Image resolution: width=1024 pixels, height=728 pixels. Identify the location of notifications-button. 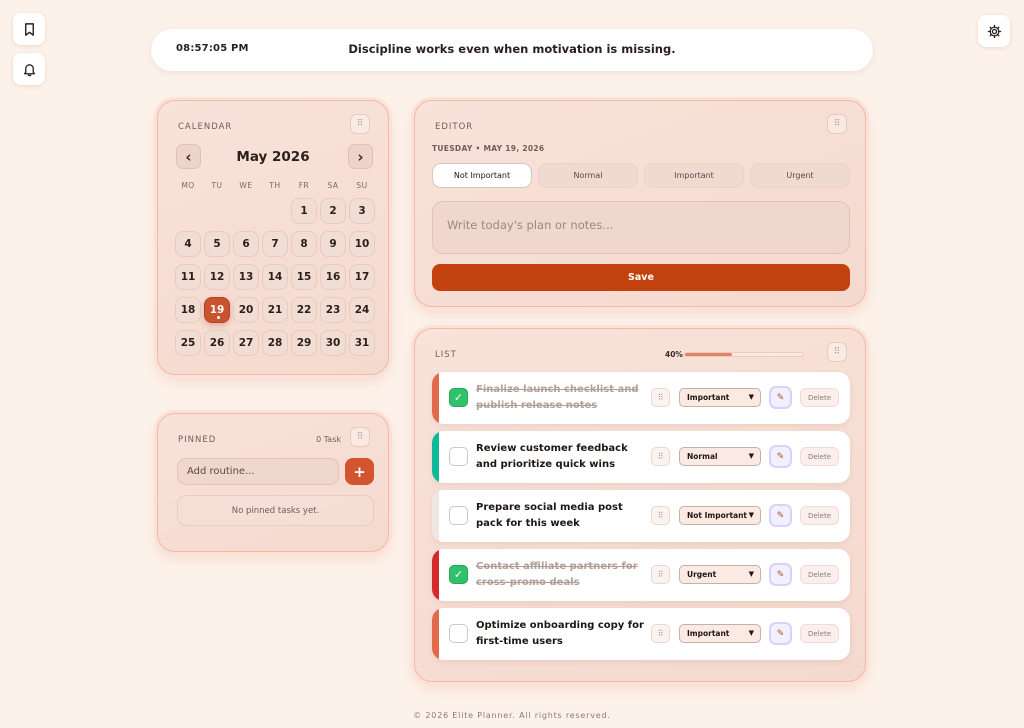
(29, 69).